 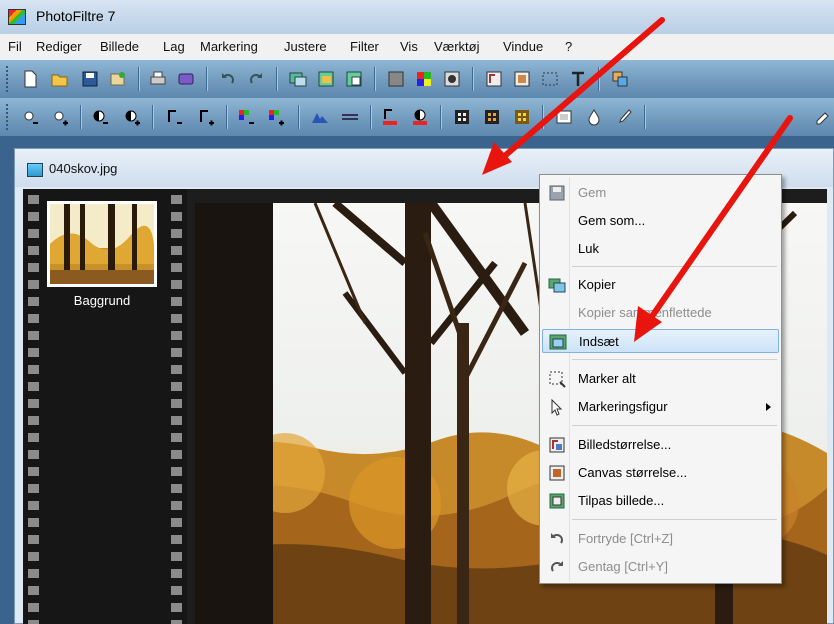 What do you see at coordinates (119, 46) in the screenshot?
I see `menu-billede: Billede` at bounding box center [119, 46].